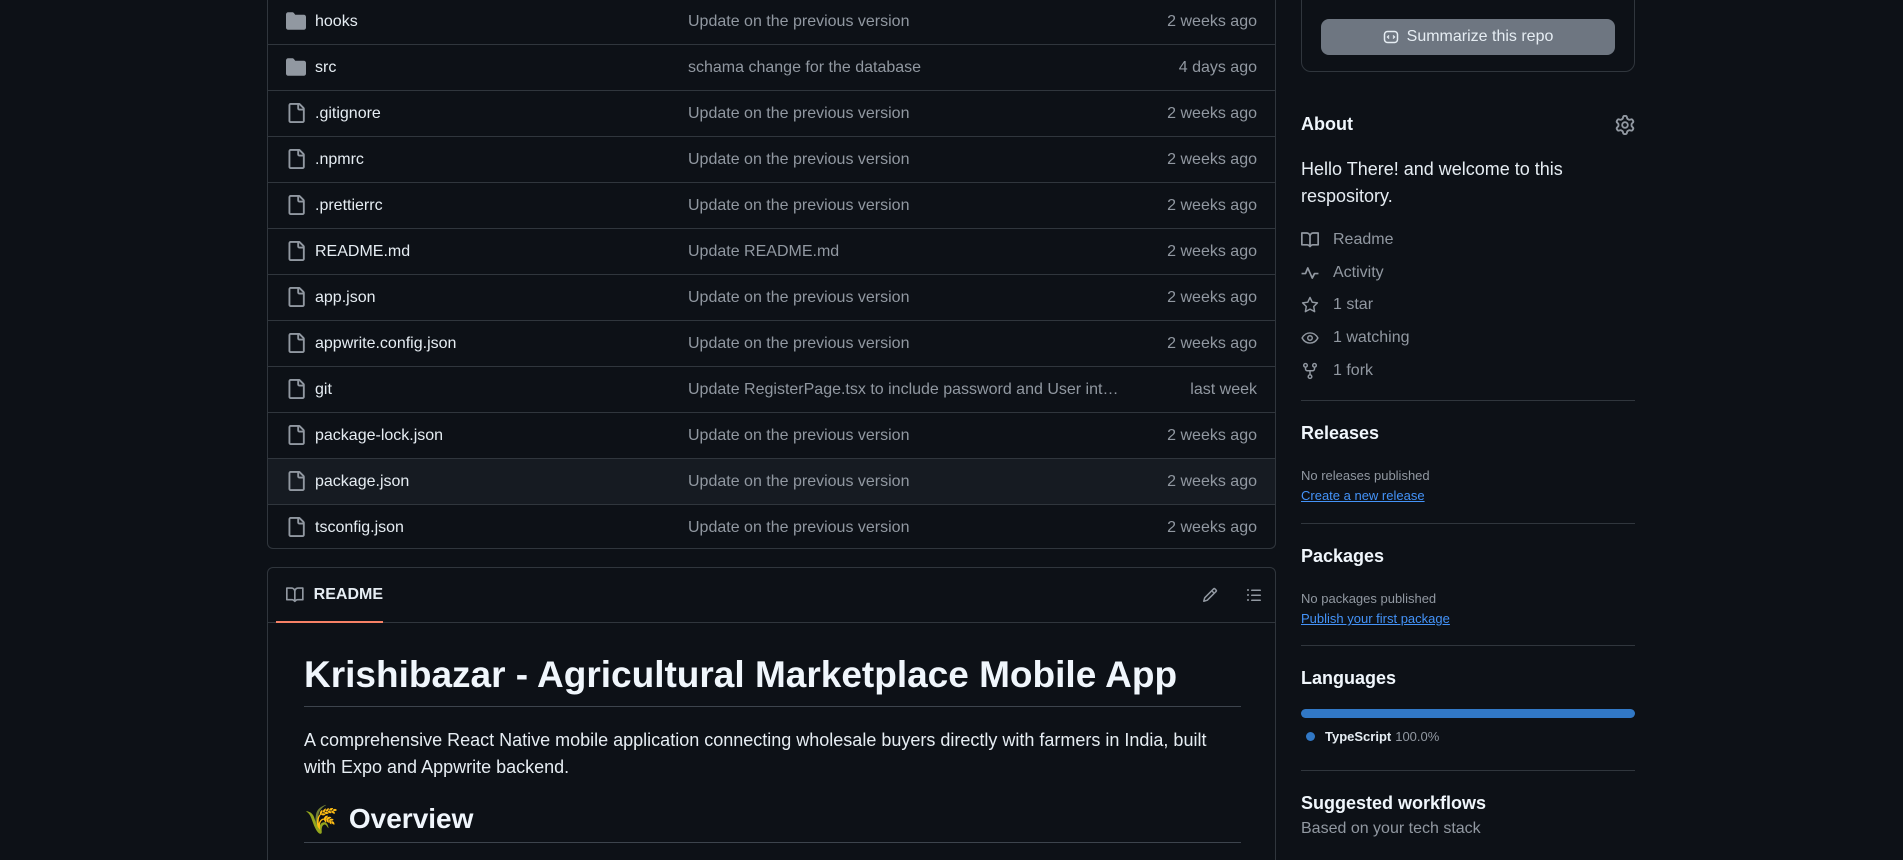  I want to click on overview-heading-text: Overview, so click(411, 819).